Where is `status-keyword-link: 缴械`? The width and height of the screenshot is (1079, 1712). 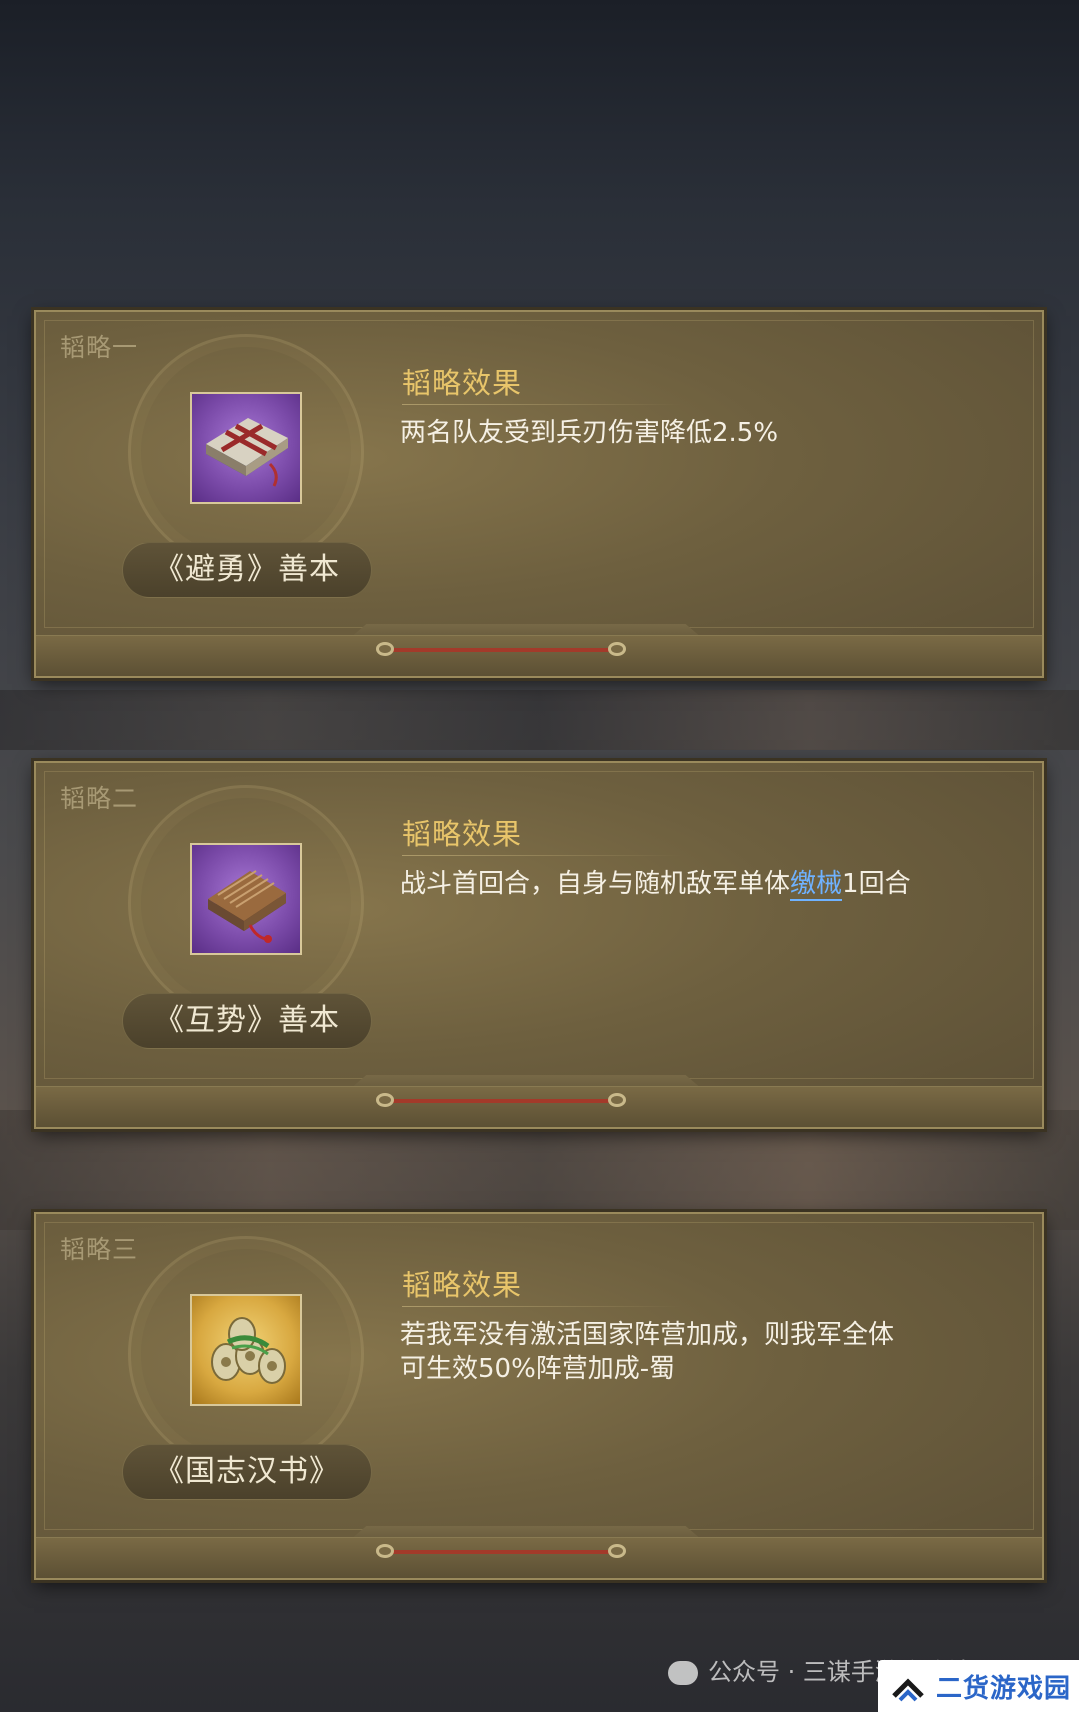 status-keyword-link: 缴械 is located at coordinates (816, 885).